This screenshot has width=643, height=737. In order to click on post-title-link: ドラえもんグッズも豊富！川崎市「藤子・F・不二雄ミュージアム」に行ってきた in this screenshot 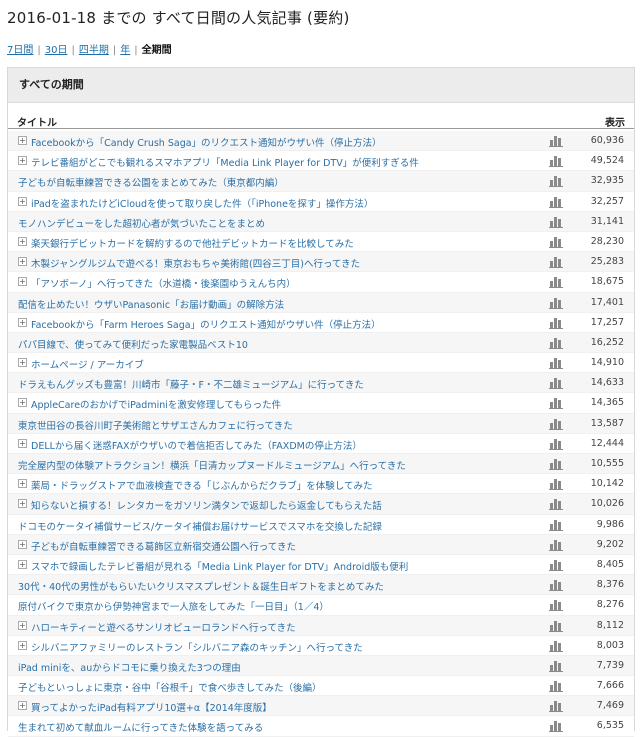, I will do `click(191, 384)`.